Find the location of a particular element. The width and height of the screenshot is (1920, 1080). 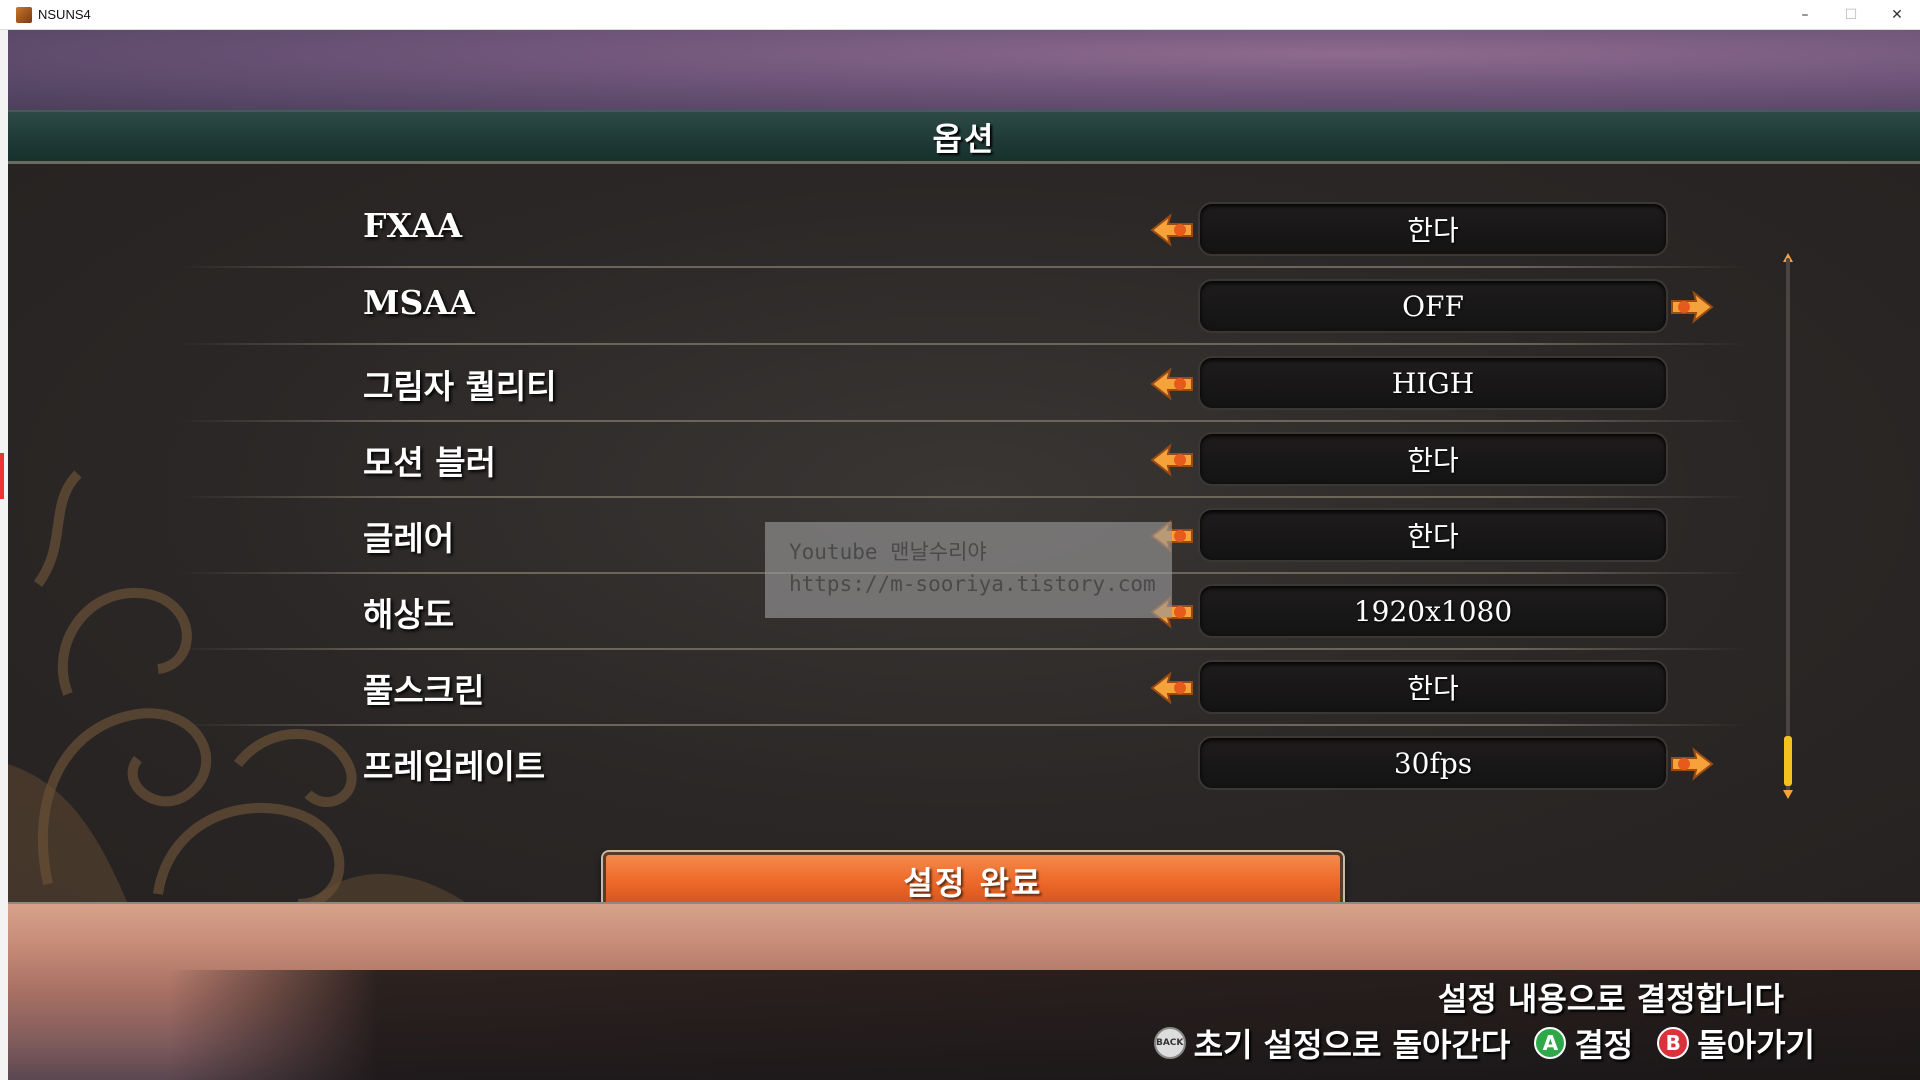

watermark-line-1: Youtube 맨날수리야 is located at coordinates (888, 552).